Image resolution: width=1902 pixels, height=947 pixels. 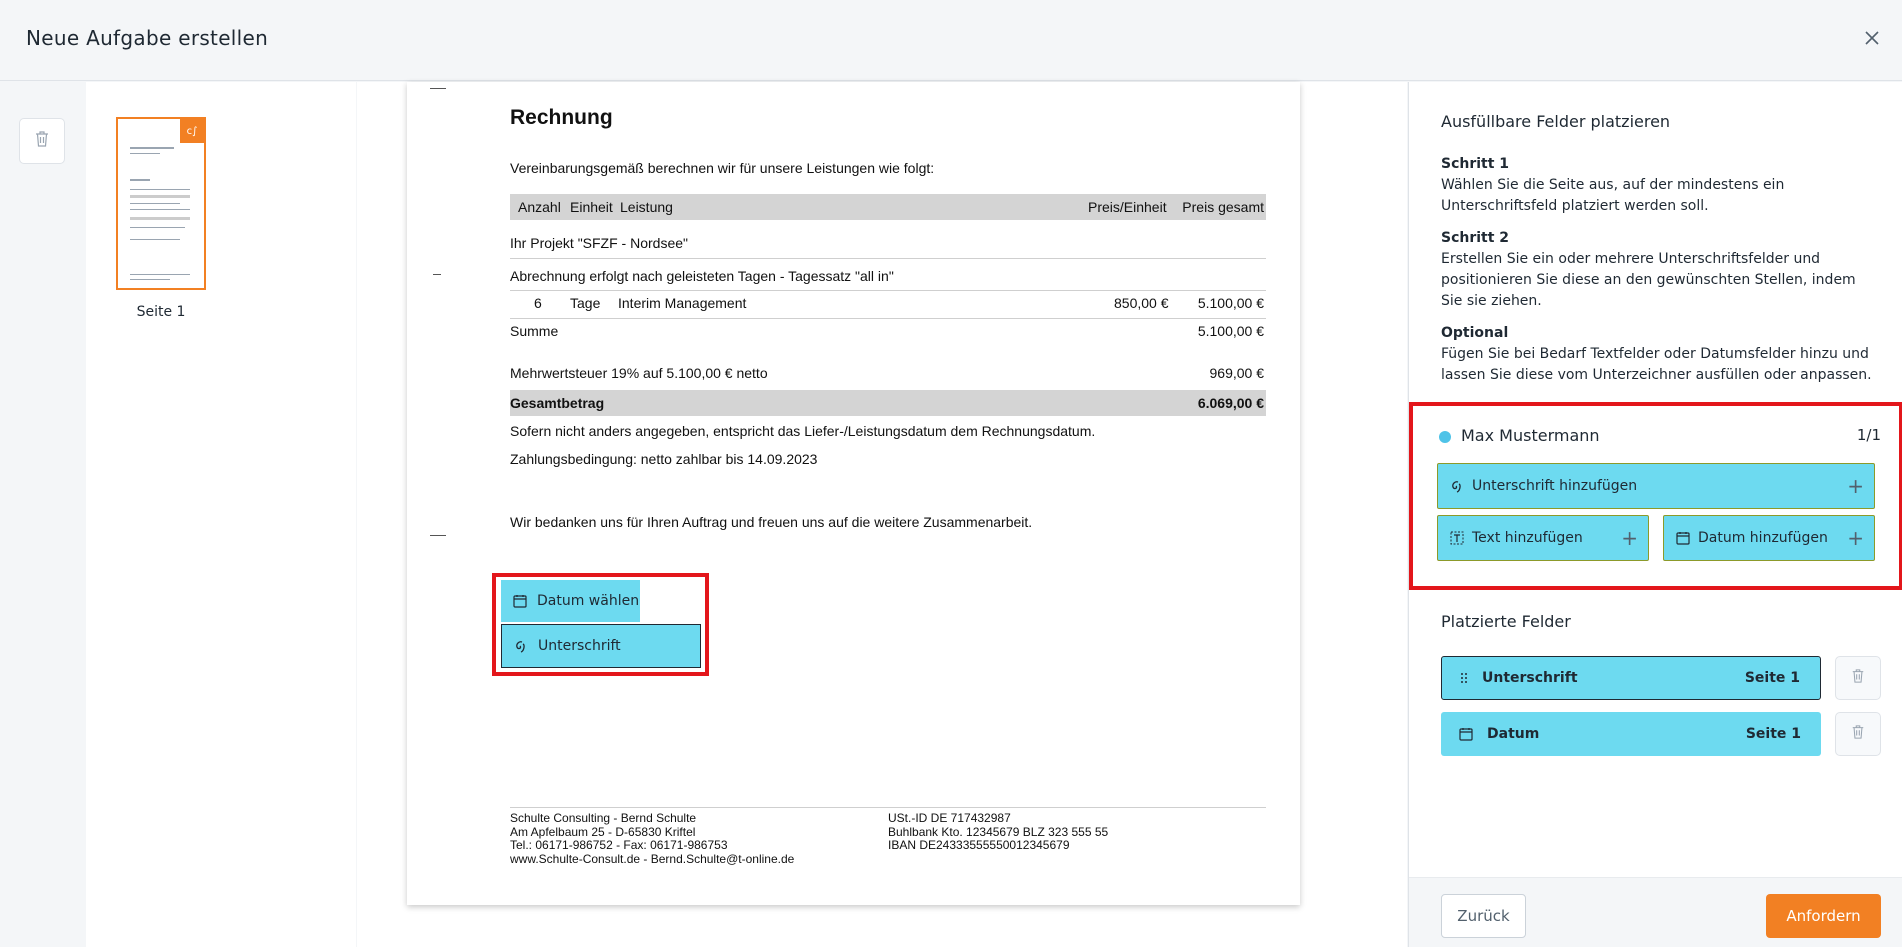 What do you see at coordinates (1868, 435) in the screenshot?
I see `signer-count: 1/1` at bounding box center [1868, 435].